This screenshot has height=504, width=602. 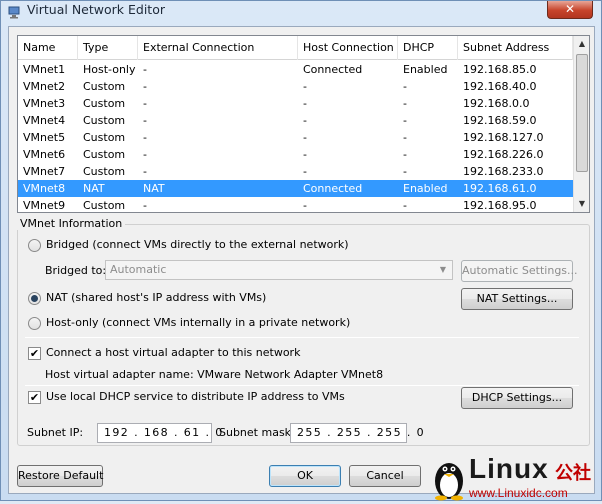 What do you see at coordinates (385, 476) in the screenshot?
I see `cancel-button: Cancel` at bounding box center [385, 476].